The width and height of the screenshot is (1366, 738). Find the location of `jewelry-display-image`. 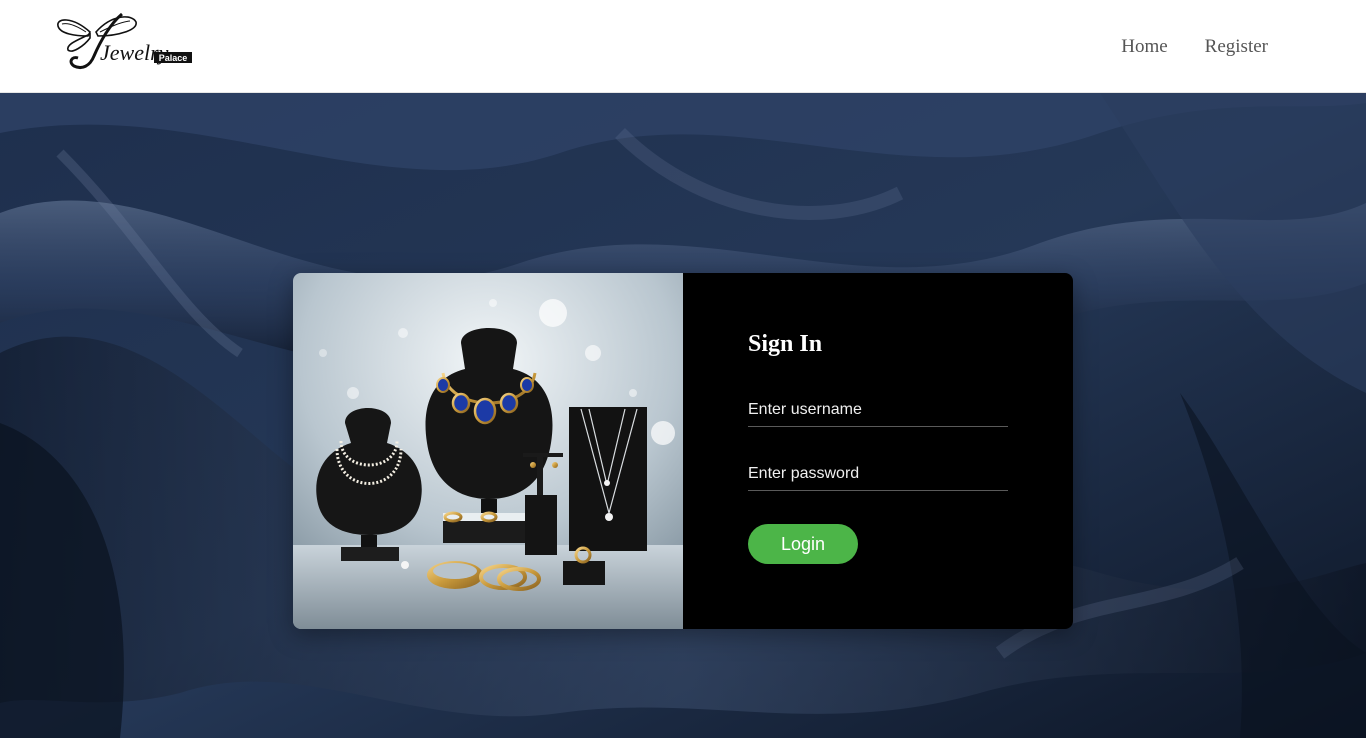

jewelry-display-image is located at coordinates (488, 451).